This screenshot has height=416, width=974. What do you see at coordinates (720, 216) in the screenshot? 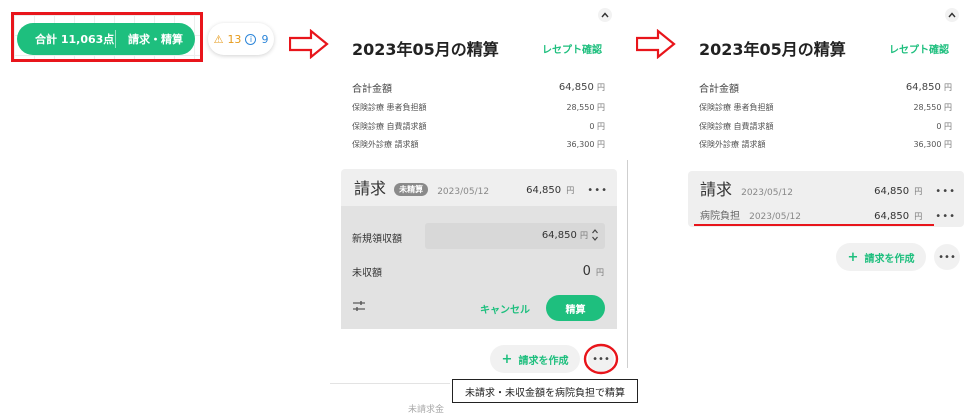
I see `hospital-burden-label: 病院負担` at bounding box center [720, 216].